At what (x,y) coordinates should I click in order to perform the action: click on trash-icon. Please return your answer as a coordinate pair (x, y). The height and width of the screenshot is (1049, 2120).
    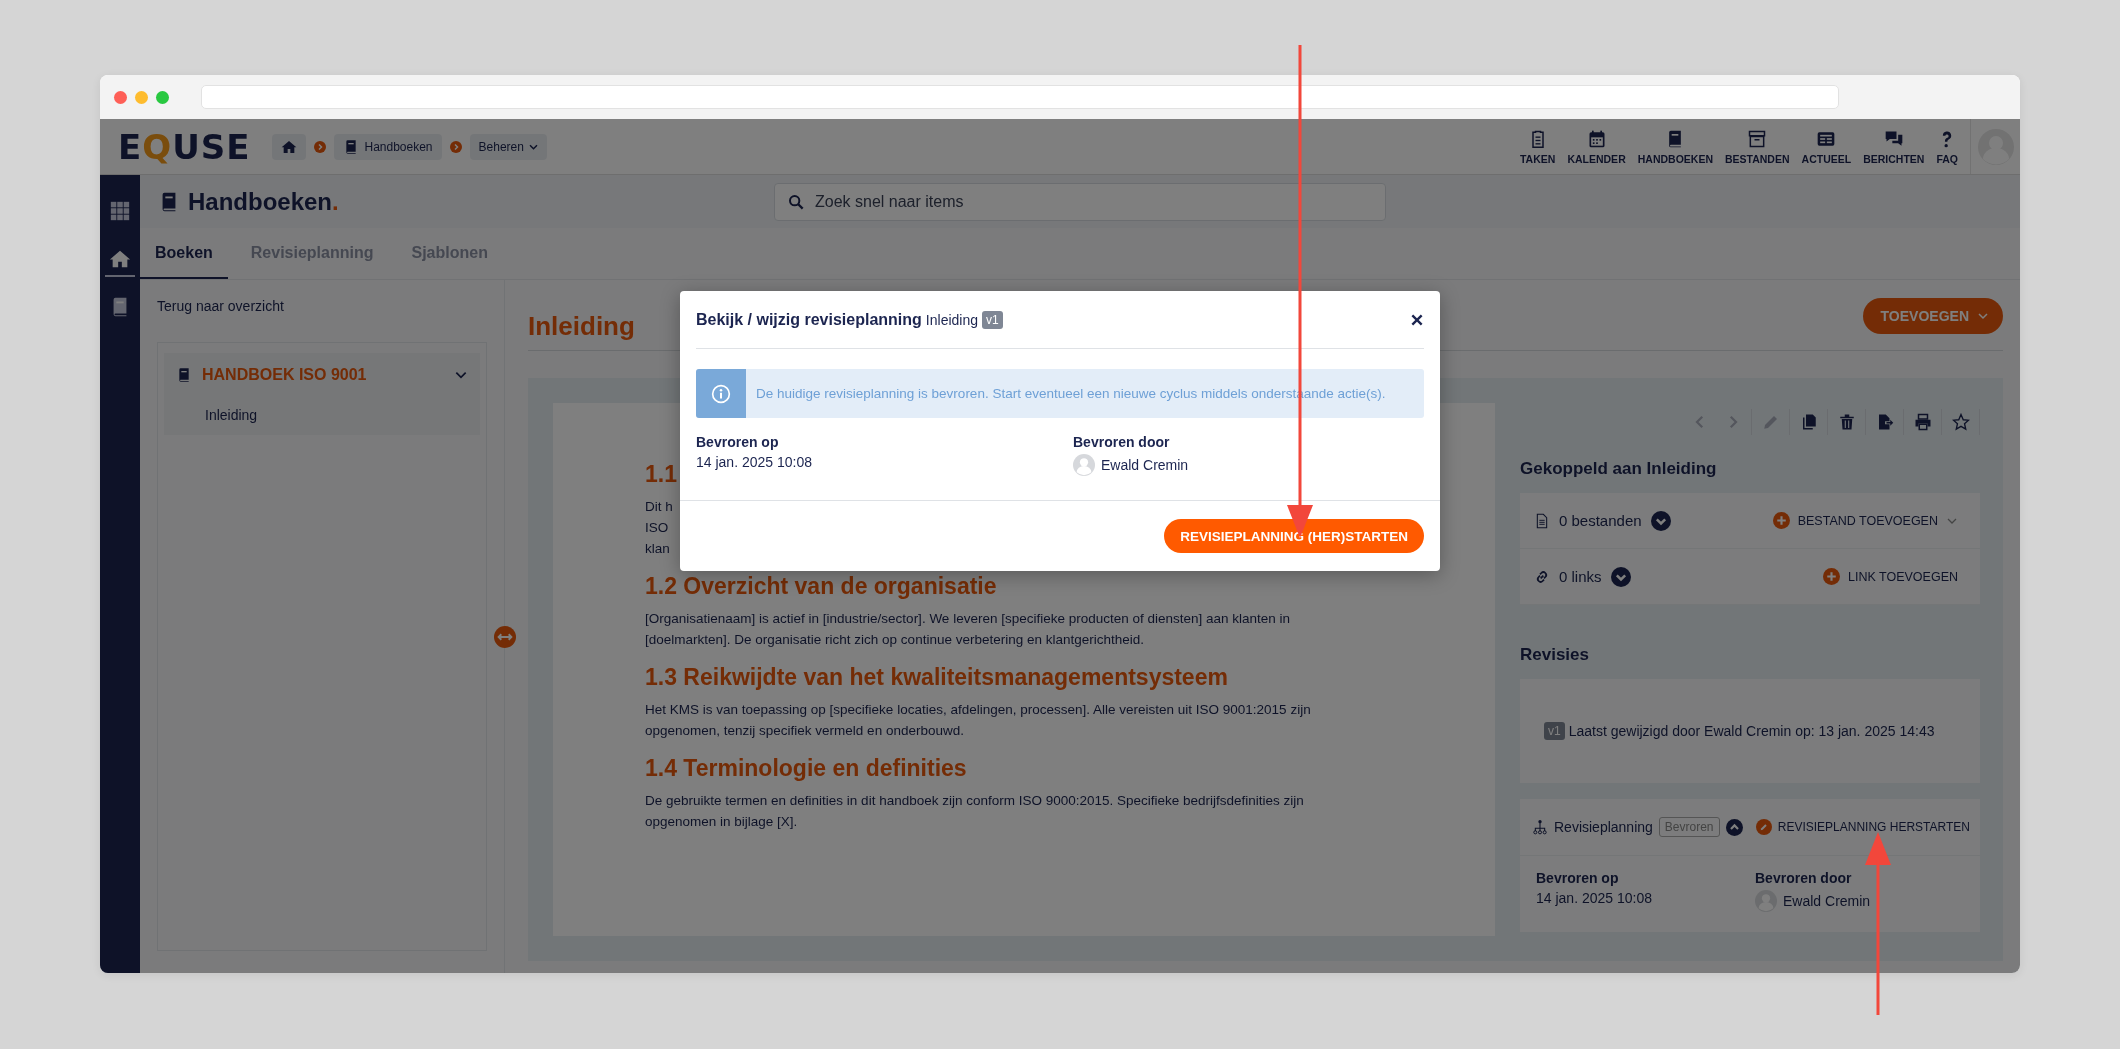
    Looking at the image, I should click on (1846, 422).